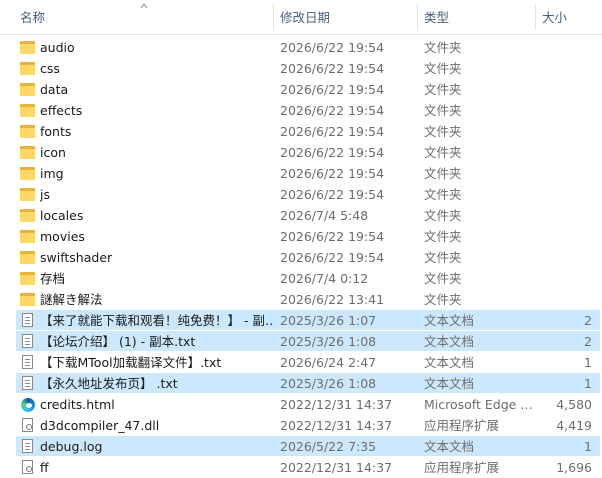 Image resolution: width=602 pixels, height=478 pixels. I want to click on file-name: css, so click(156, 68).